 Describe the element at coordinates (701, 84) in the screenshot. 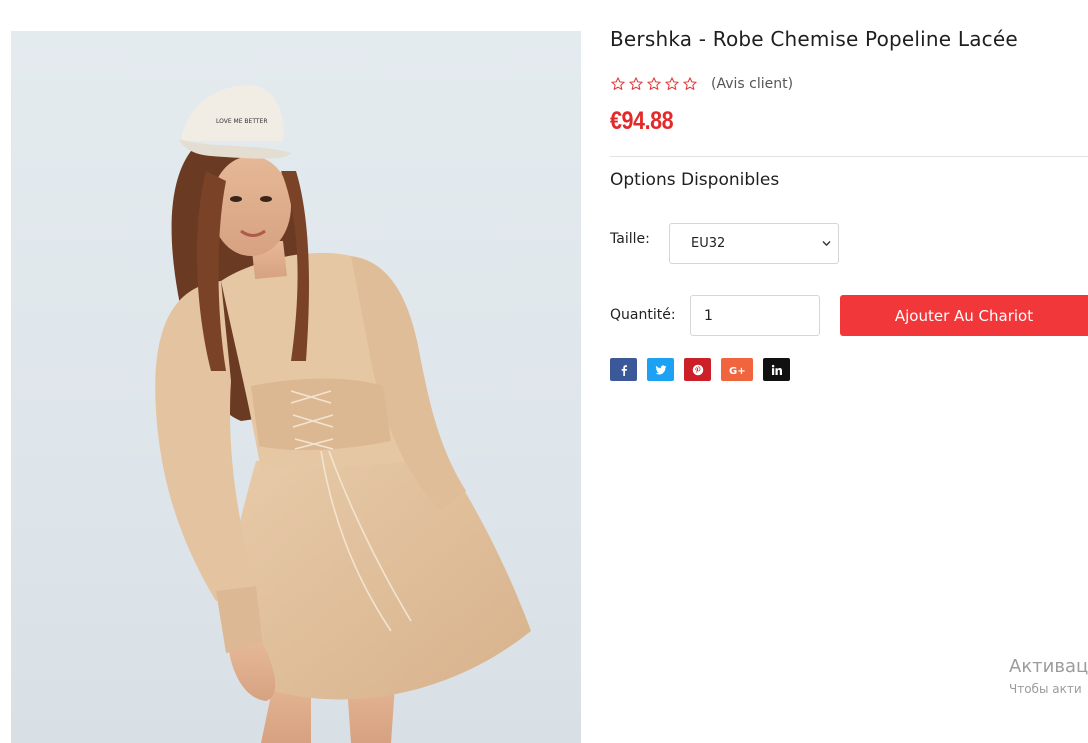

I see `product-rating: (Avis client)` at that location.